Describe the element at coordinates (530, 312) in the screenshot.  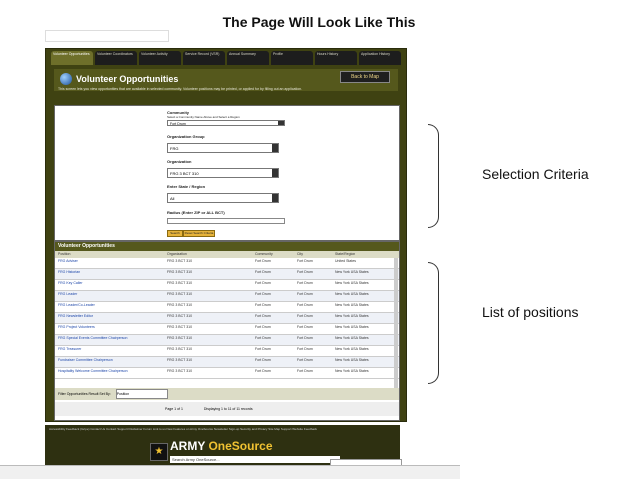
I see `list-annotation: List of positions` at that location.